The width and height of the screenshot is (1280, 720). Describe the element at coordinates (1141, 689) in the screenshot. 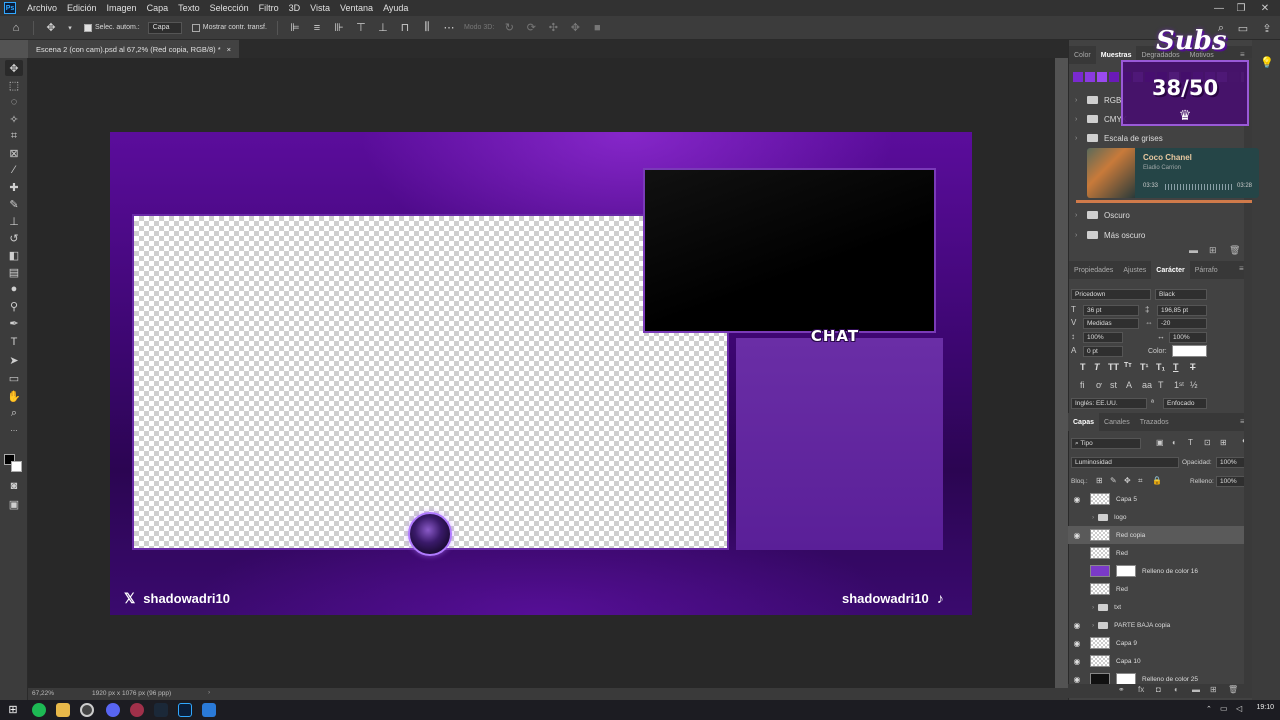

I see `layer-style-icon: fx` at that location.